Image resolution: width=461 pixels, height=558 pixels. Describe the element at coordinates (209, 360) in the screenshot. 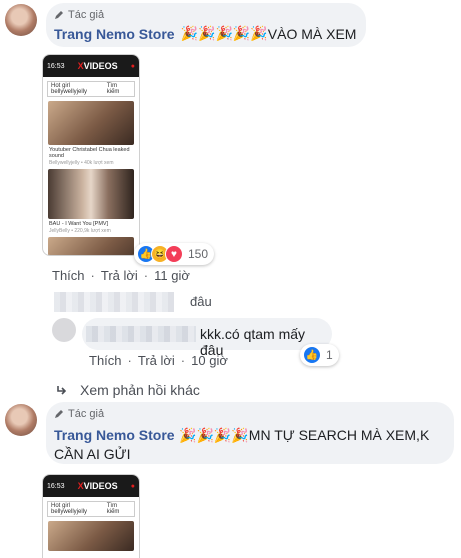

I see `timestamp: 10 giờ` at that location.